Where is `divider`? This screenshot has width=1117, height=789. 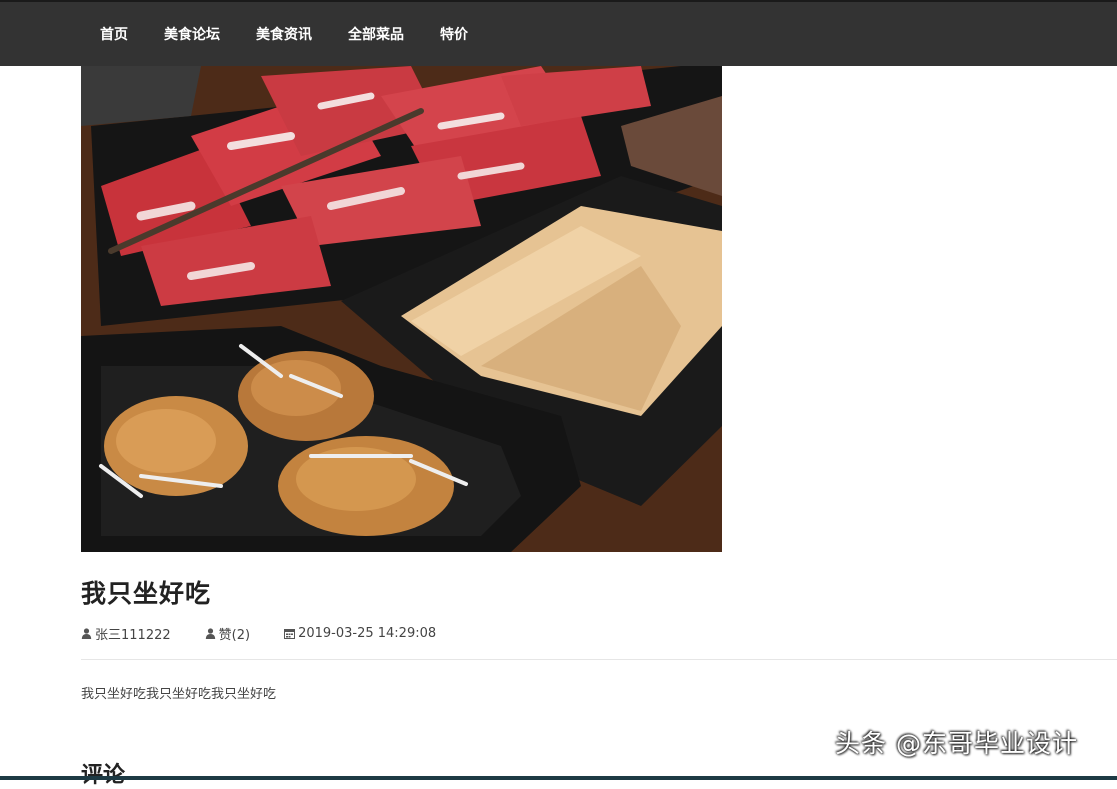
divider is located at coordinates (599, 659).